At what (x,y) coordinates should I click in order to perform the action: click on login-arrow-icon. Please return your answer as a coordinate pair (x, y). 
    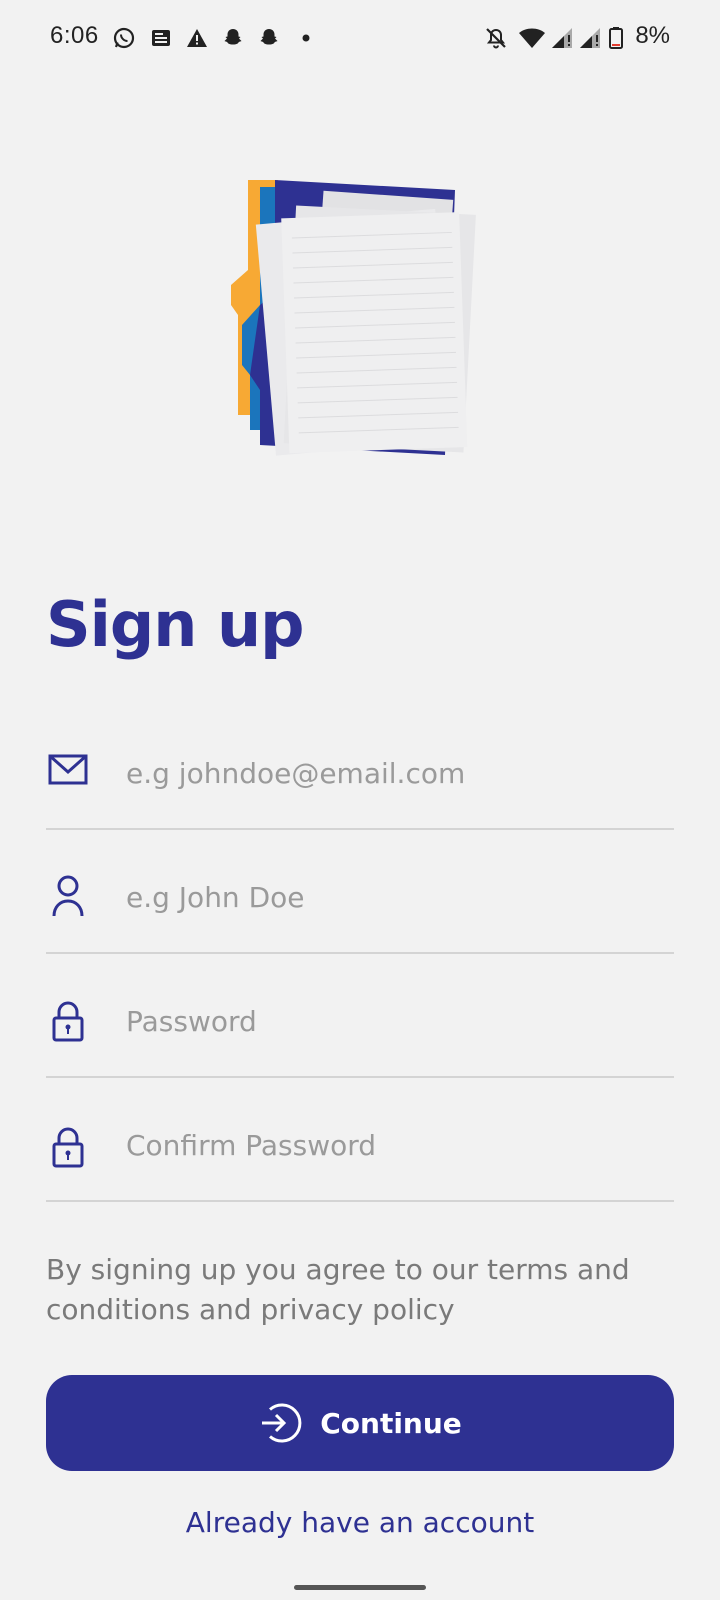
    Looking at the image, I should click on (282, 1423).